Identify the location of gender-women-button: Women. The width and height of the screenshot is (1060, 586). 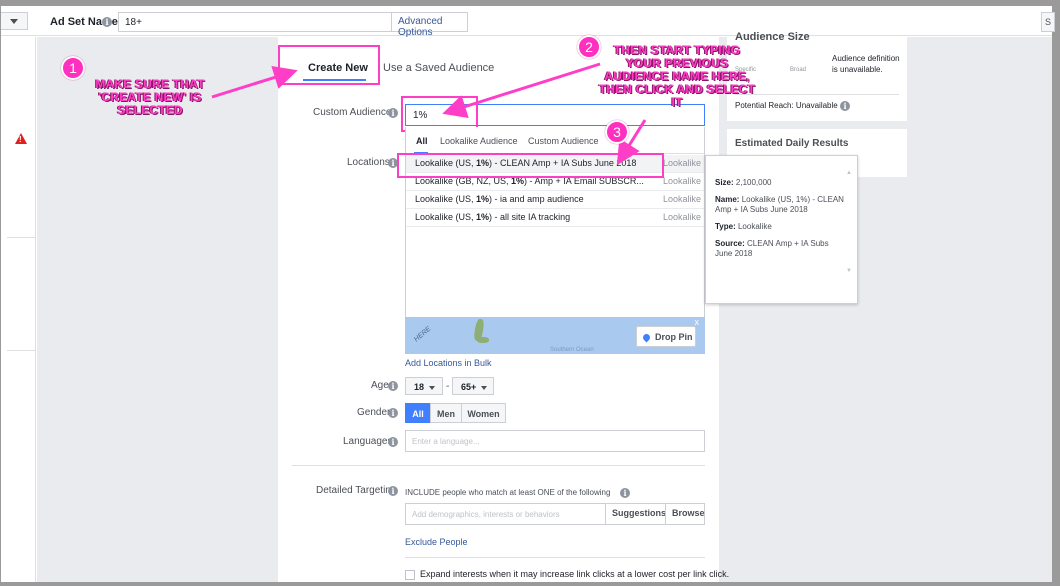
(483, 413).